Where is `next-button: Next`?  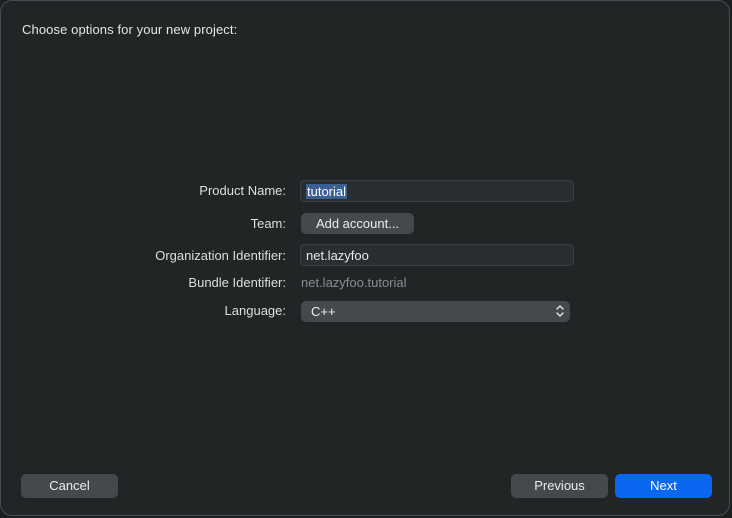 next-button: Next is located at coordinates (663, 486).